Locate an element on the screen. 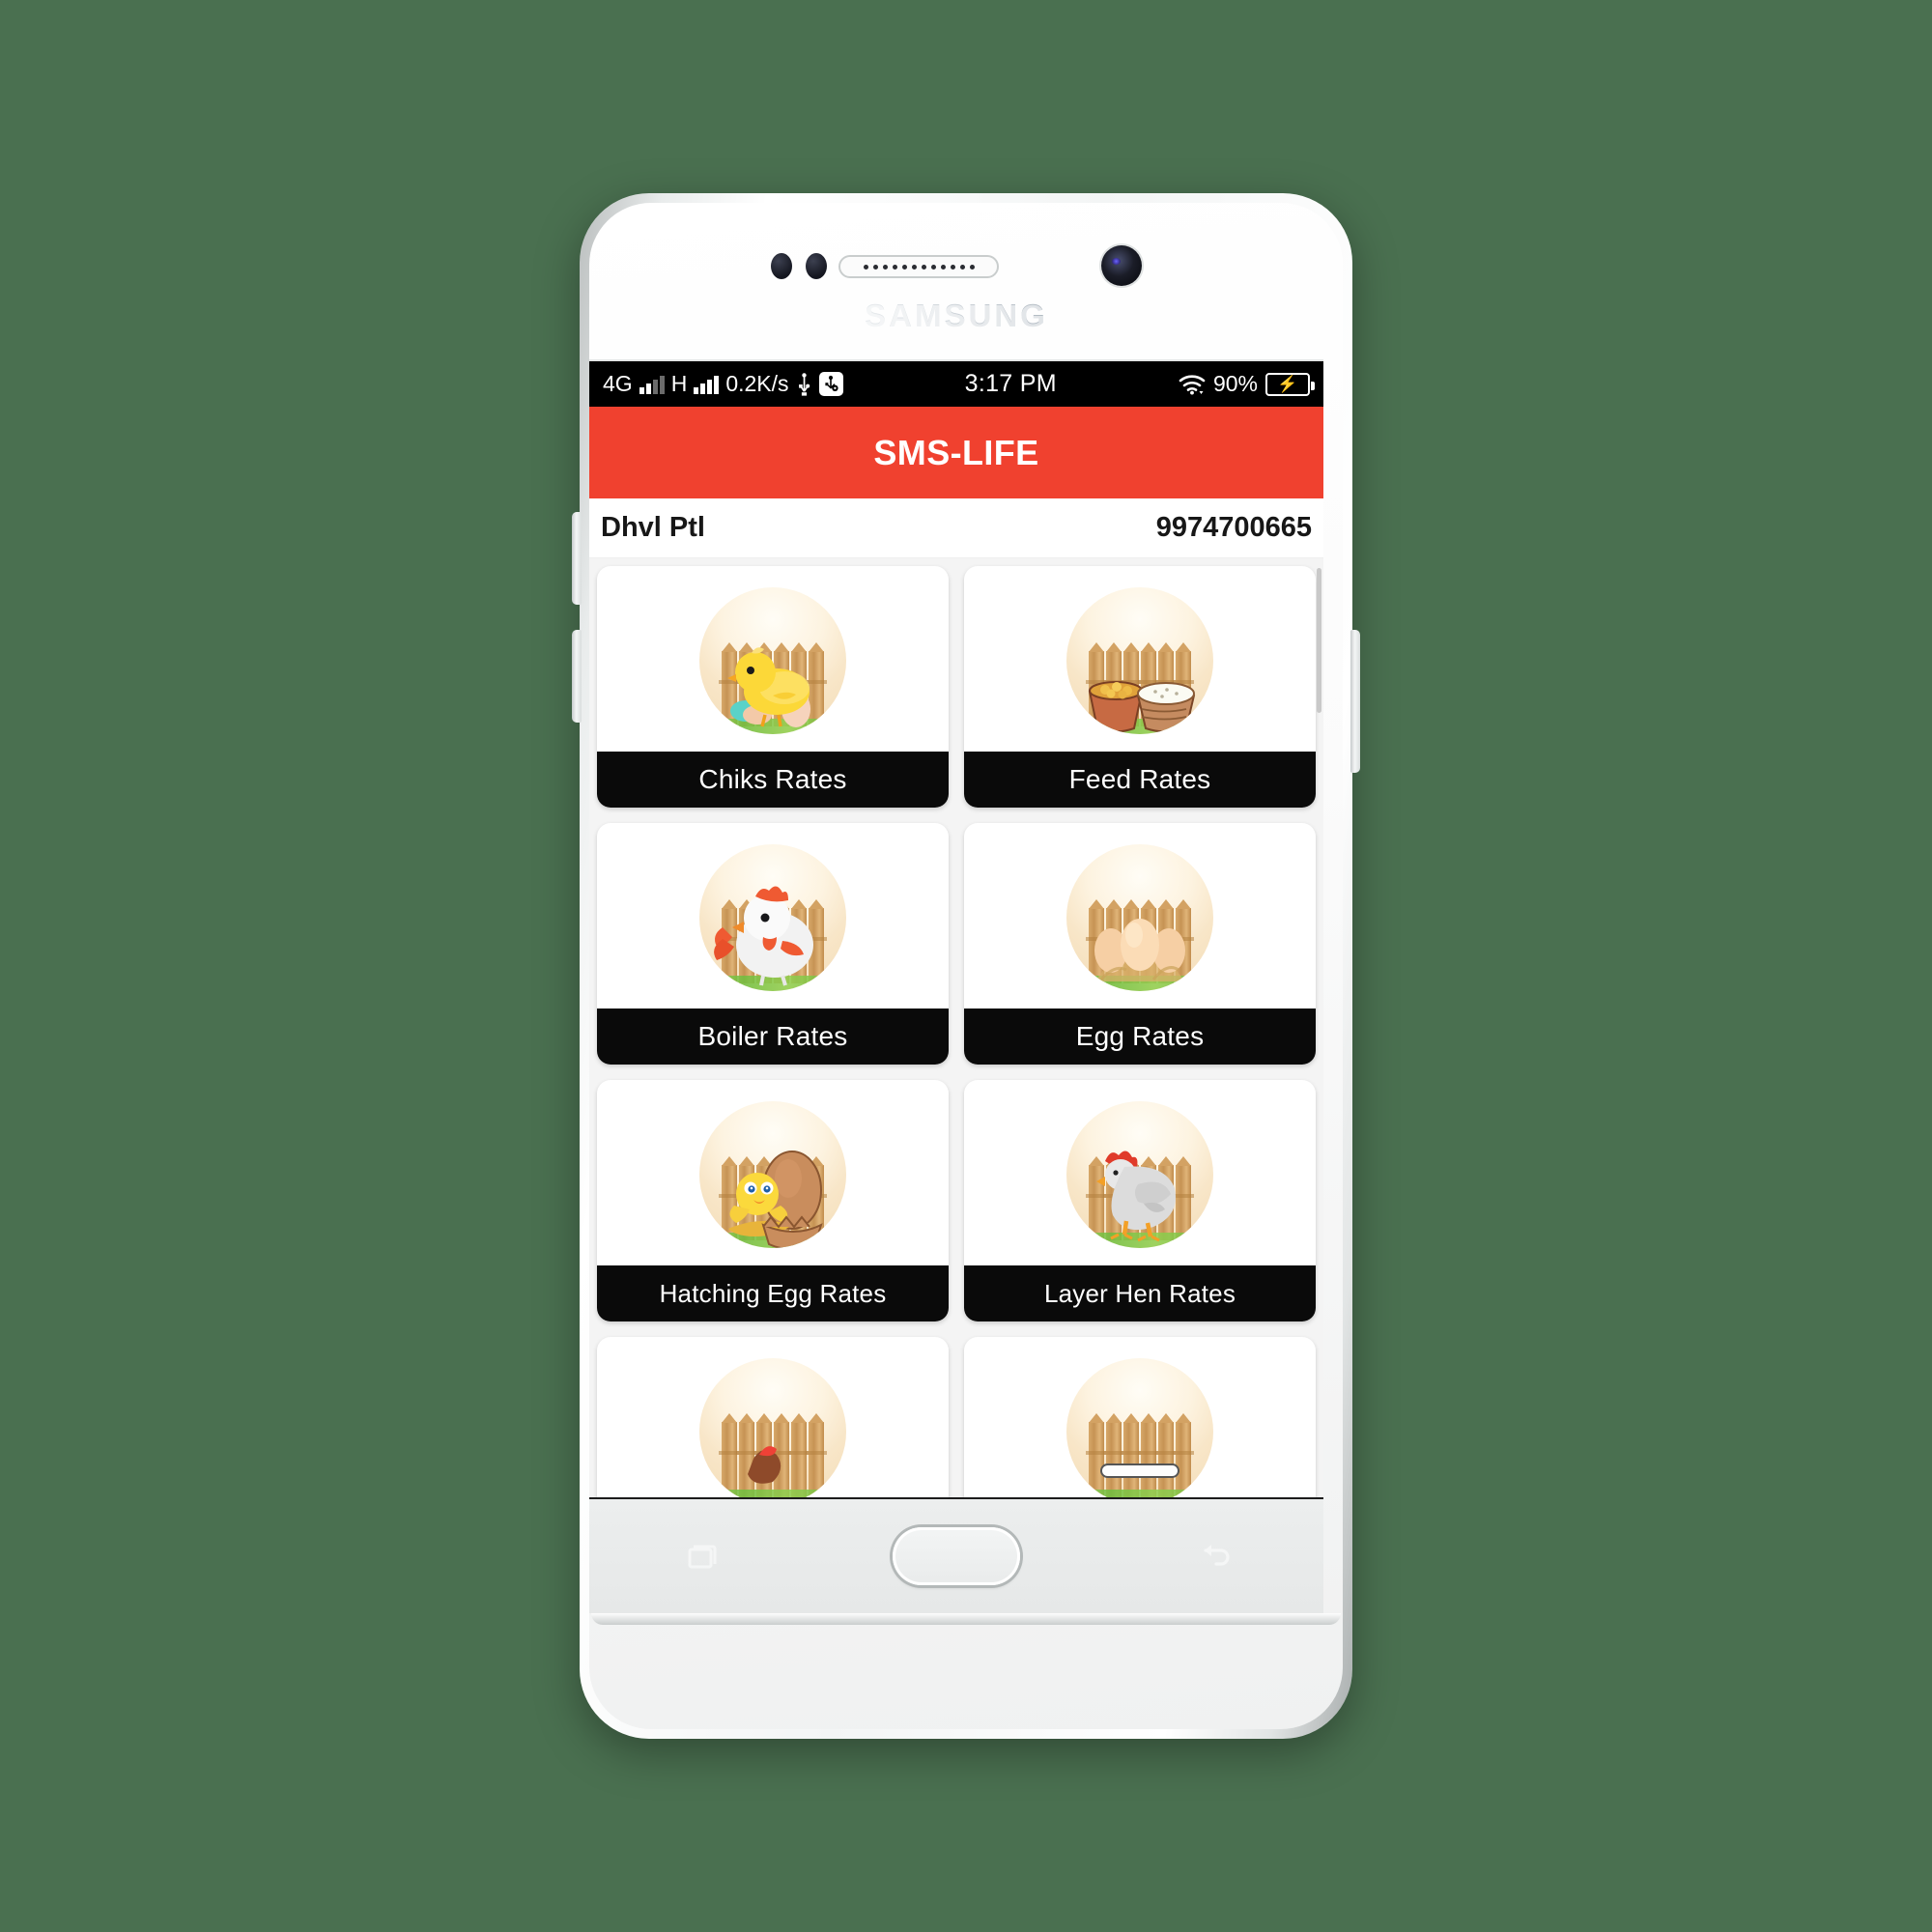 This screenshot has width=1932, height=1932. card-boiler-rates: Boiler Rates is located at coordinates (773, 944).